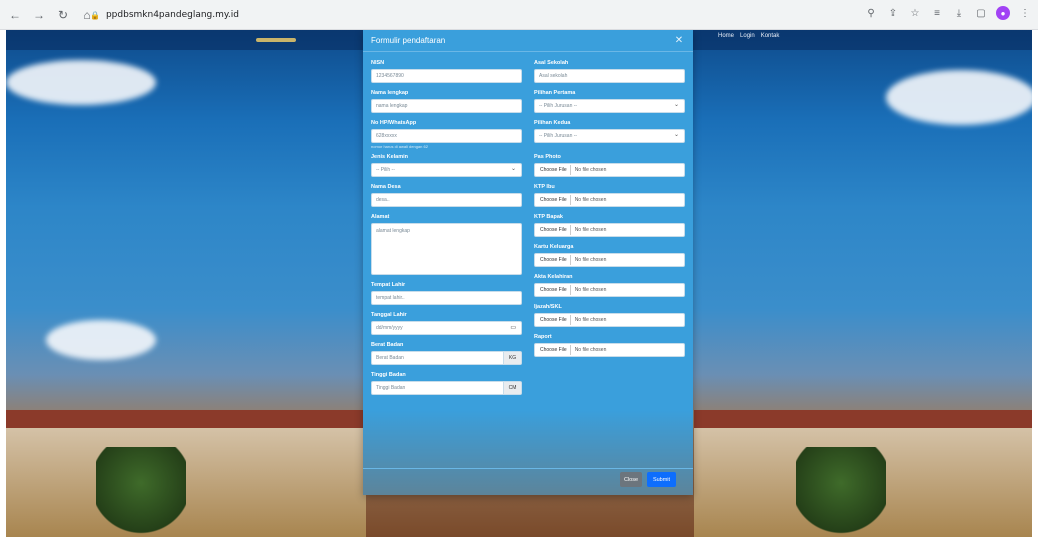 The height and width of the screenshot is (537, 1038). I want to click on berat-label: Berat Badan, so click(387, 345).